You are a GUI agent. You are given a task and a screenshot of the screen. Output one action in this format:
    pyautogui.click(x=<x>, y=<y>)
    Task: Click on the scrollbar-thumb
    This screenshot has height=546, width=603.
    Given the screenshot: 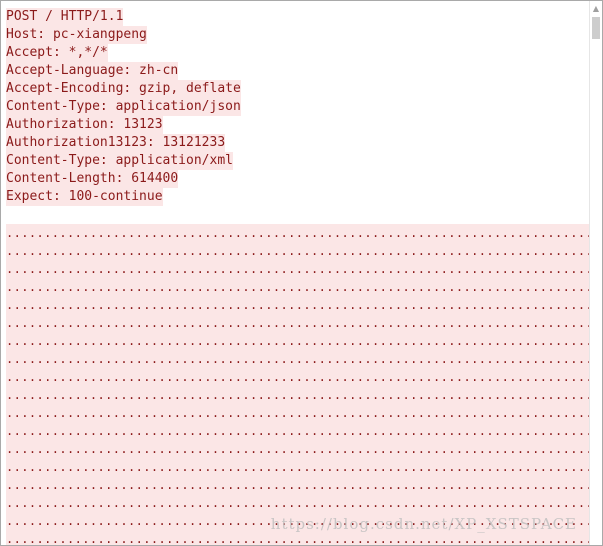 What is the action you would take?
    pyautogui.click(x=596, y=28)
    